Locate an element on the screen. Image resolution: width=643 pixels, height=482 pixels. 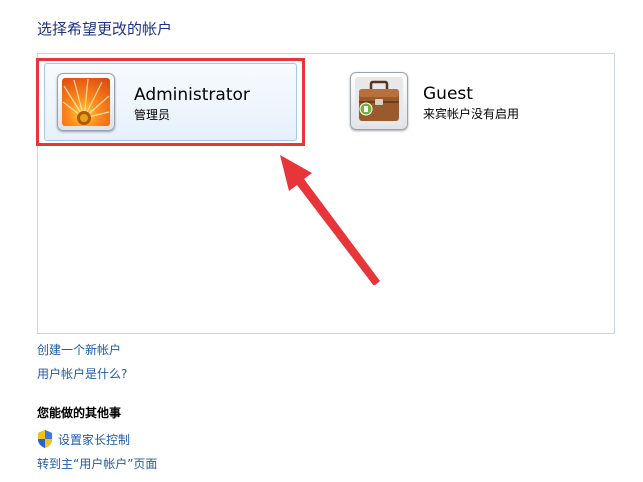
account-tile-guest: Guest 来宾帐户没有启用 is located at coordinates (469, 102).